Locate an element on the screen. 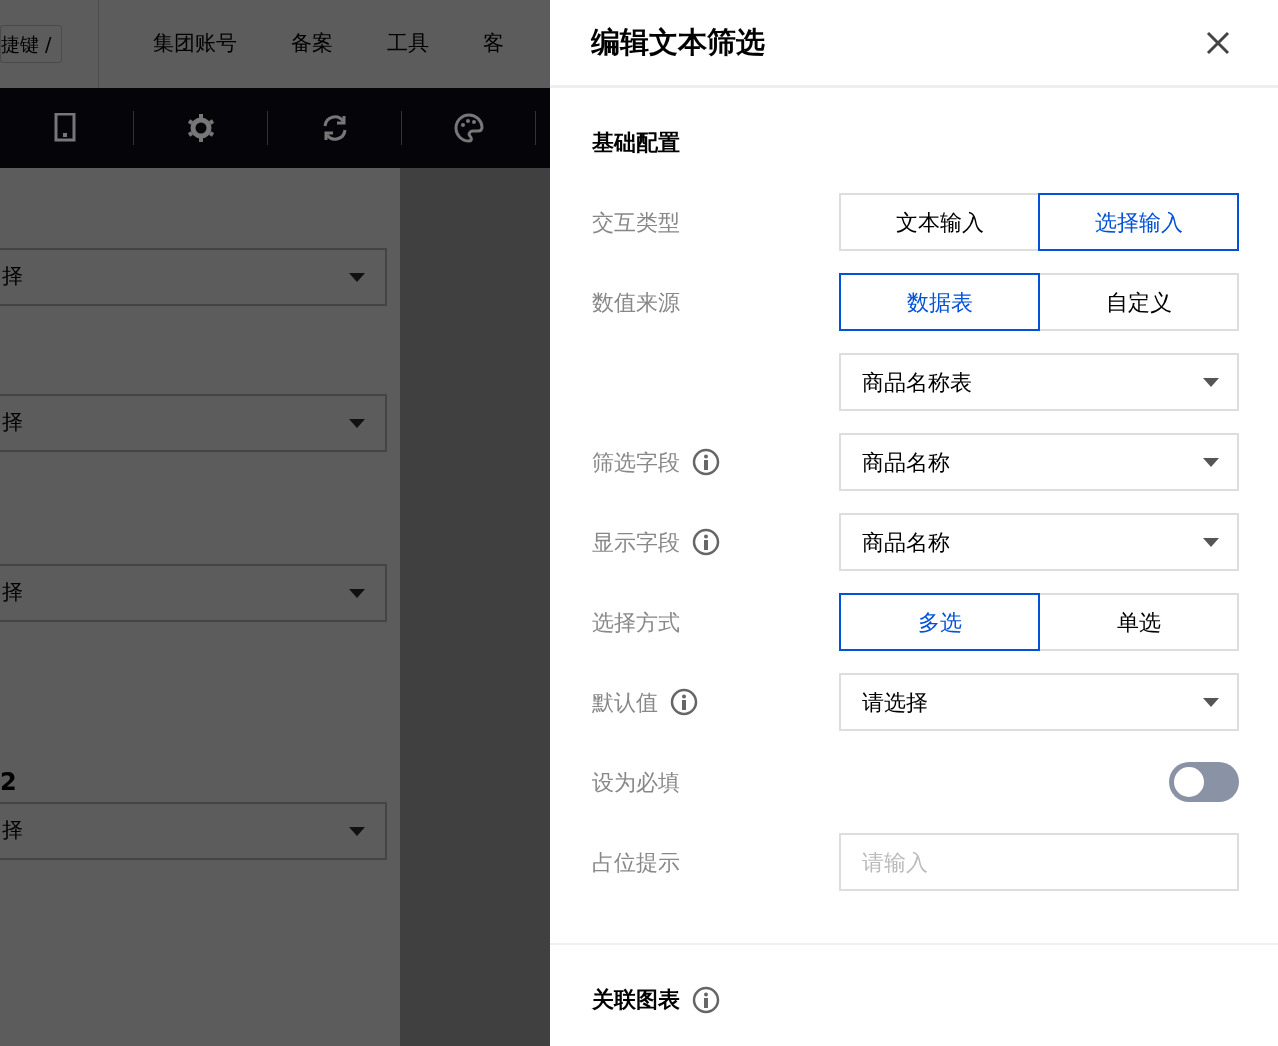 The height and width of the screenshot is (1046, 1278). select-value: 请选择 is located at coordinates (895, 702).